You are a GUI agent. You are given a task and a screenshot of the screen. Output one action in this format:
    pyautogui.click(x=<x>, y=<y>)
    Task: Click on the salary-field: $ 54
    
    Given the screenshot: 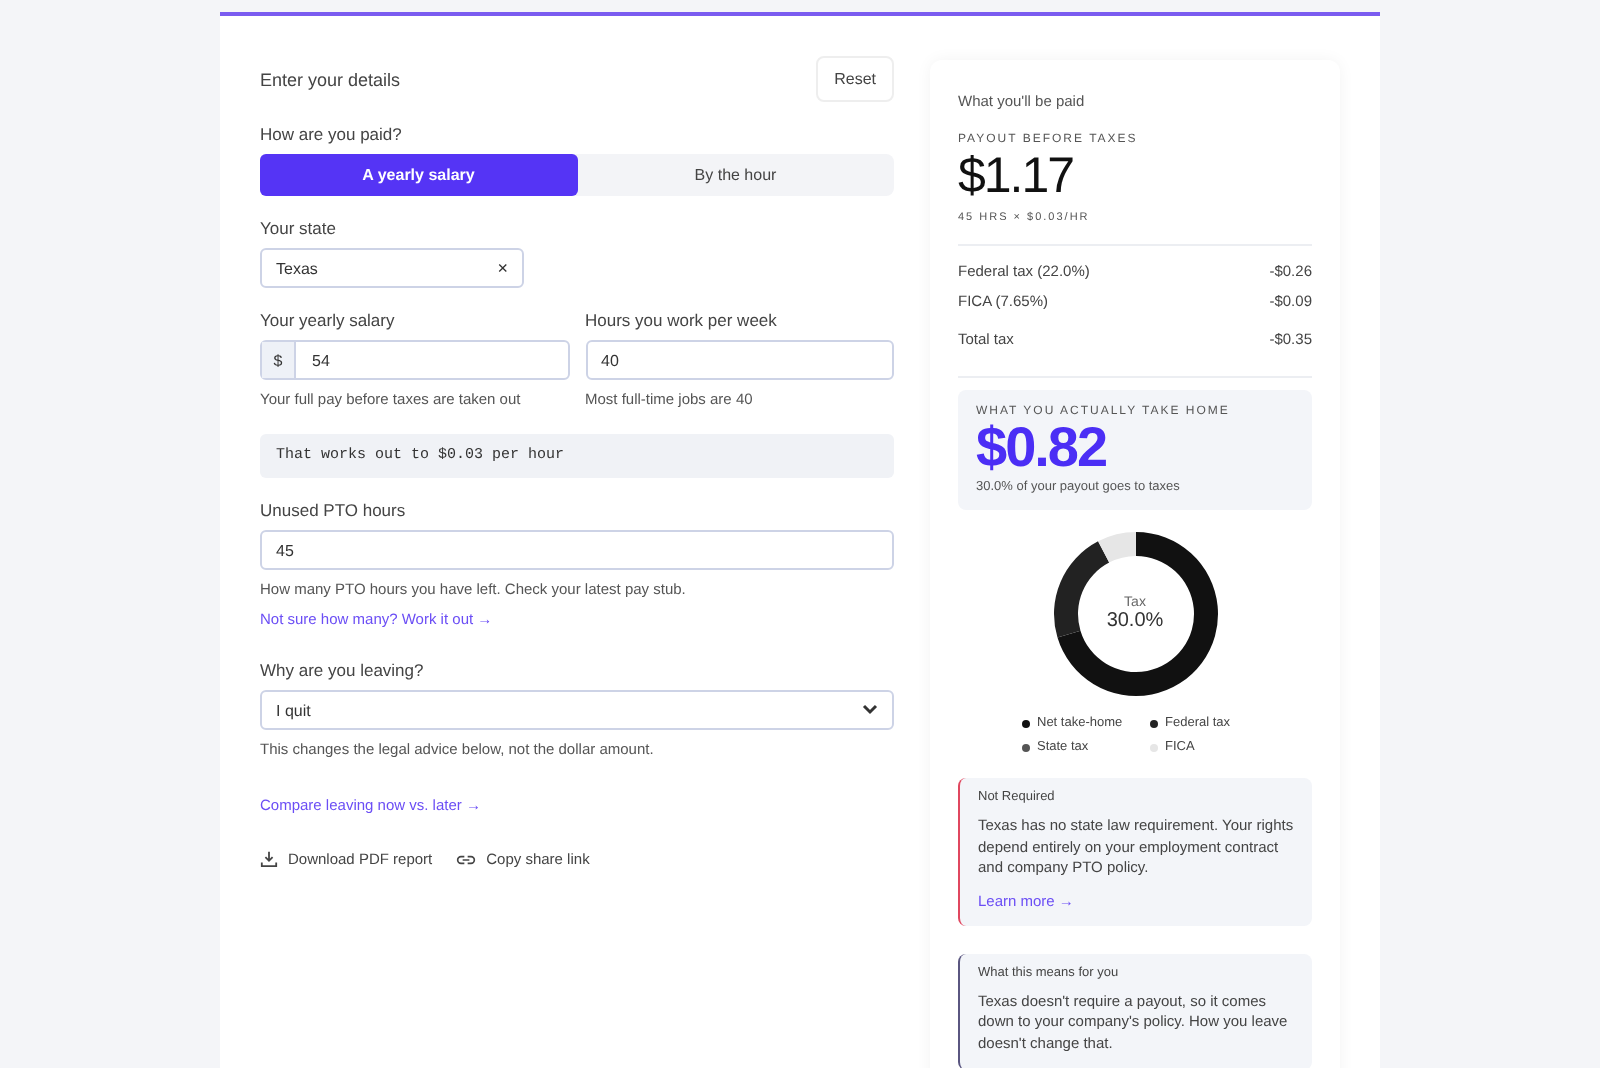 What is the action you would take?
    pyautogui.click(x=414, y=360)
    